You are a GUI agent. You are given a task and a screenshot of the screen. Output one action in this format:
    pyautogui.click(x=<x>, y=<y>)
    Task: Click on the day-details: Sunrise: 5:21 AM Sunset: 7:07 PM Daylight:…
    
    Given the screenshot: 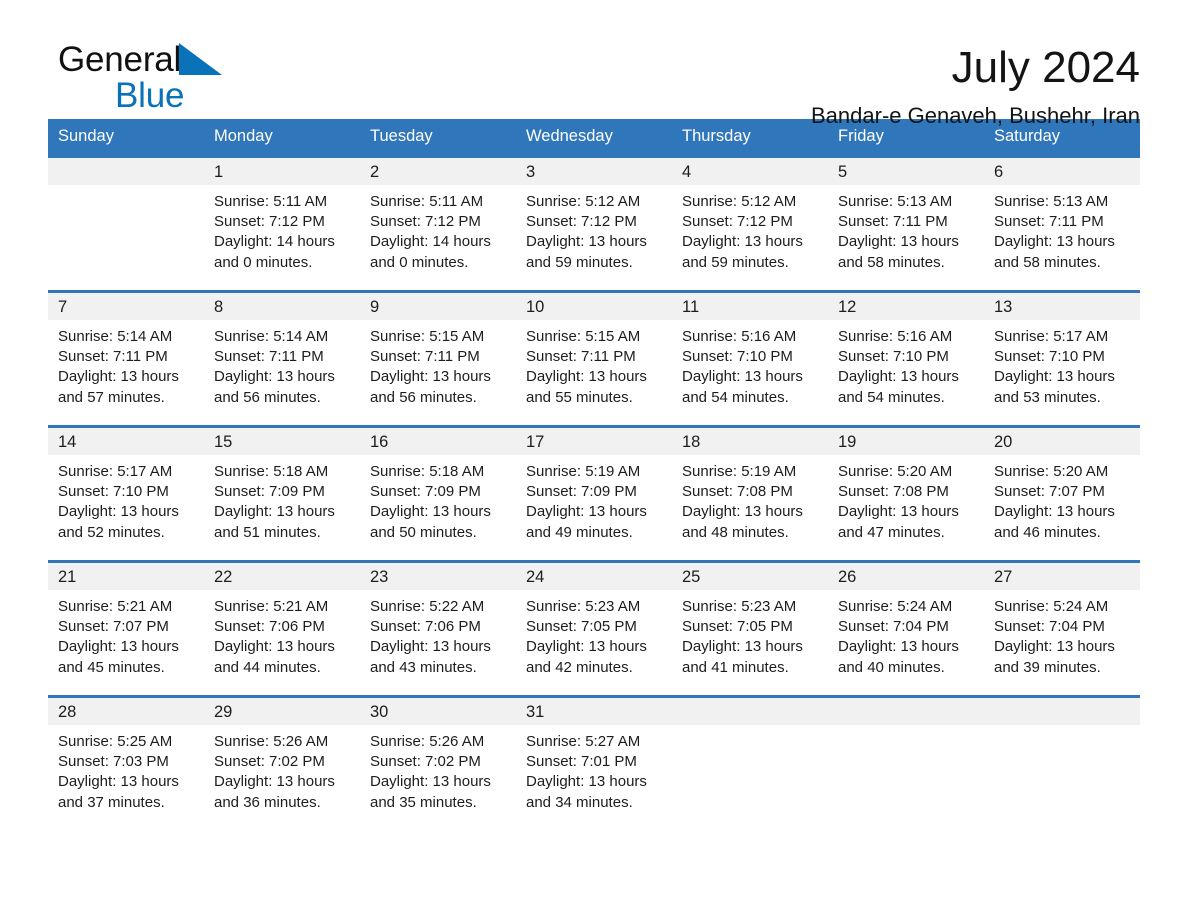 What is the action you would take?
    pyautogui.click(x=126, y=634)
    